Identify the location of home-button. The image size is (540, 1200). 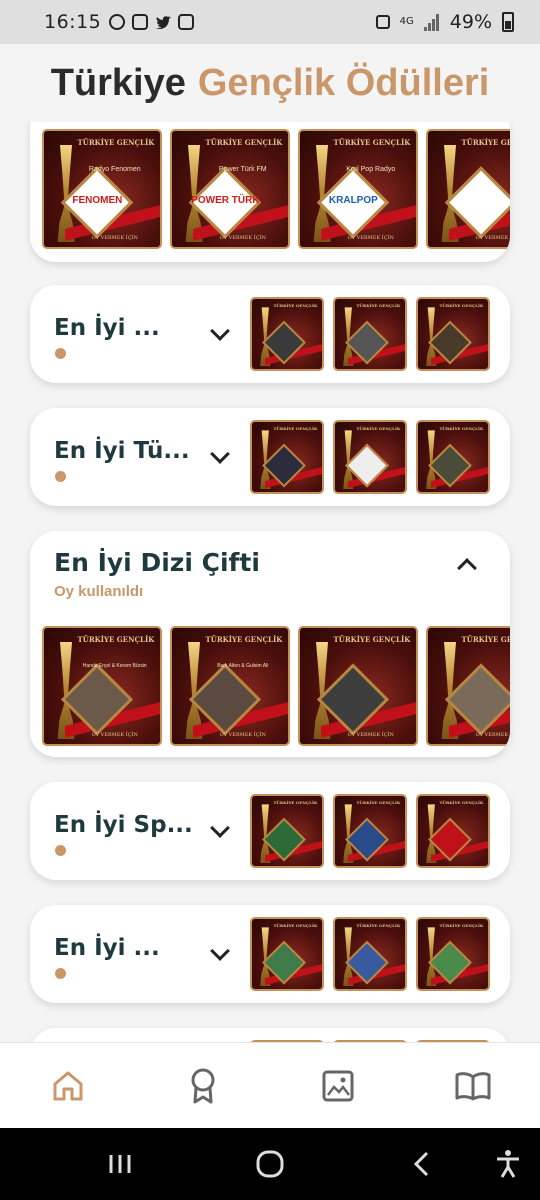
(270, 1164).